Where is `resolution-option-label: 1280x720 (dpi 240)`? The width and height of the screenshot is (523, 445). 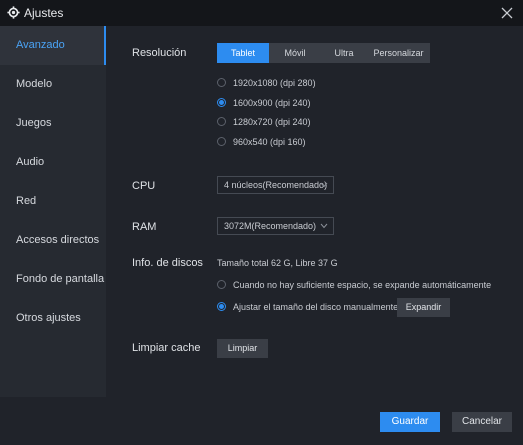 resolution-option-label: 1280x720 (dpi 240) is located at coordinates (272, 122).